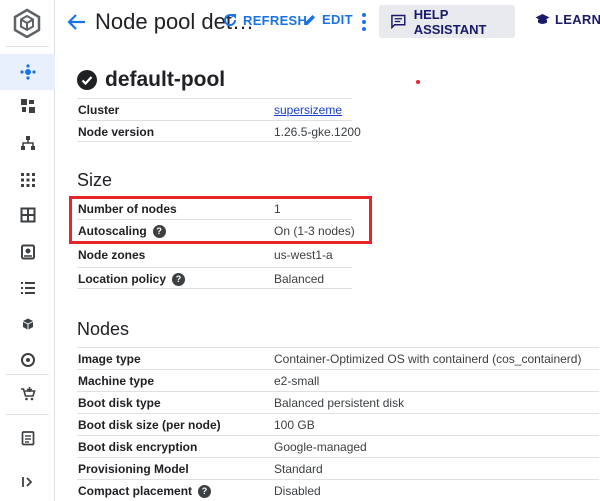 The height and width of the screenshot is (501, 600). I want to click on compact-placement-row: Compact placement ? Disabled, so click(338, 490).